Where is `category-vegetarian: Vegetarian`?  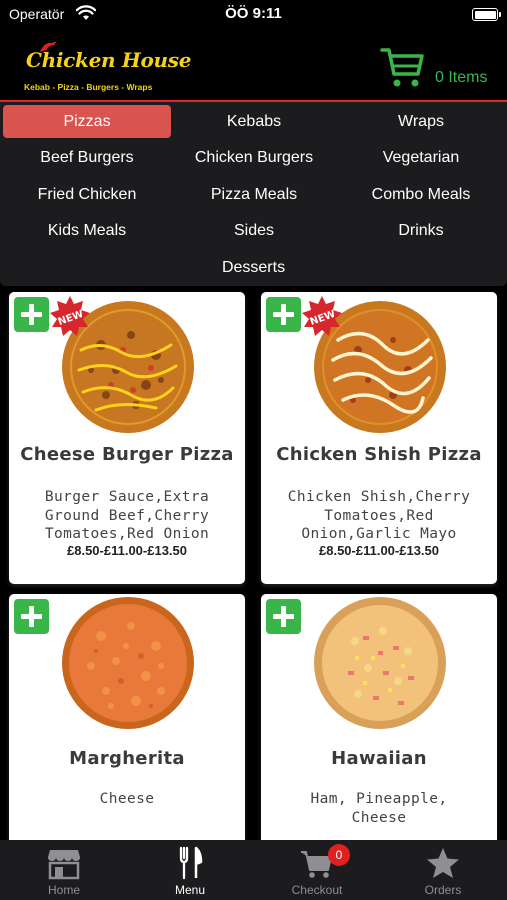
category-vegetarian: Vegetarian is located at coordinates (421, 157).